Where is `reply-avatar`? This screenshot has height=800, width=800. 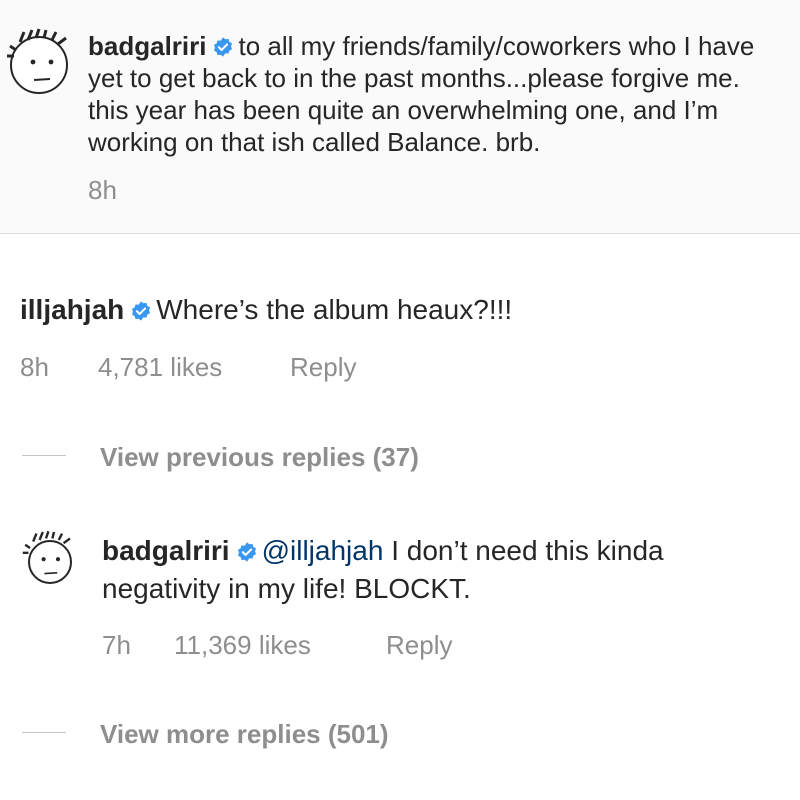
reply-avatar is located at coordinates (47, 557).